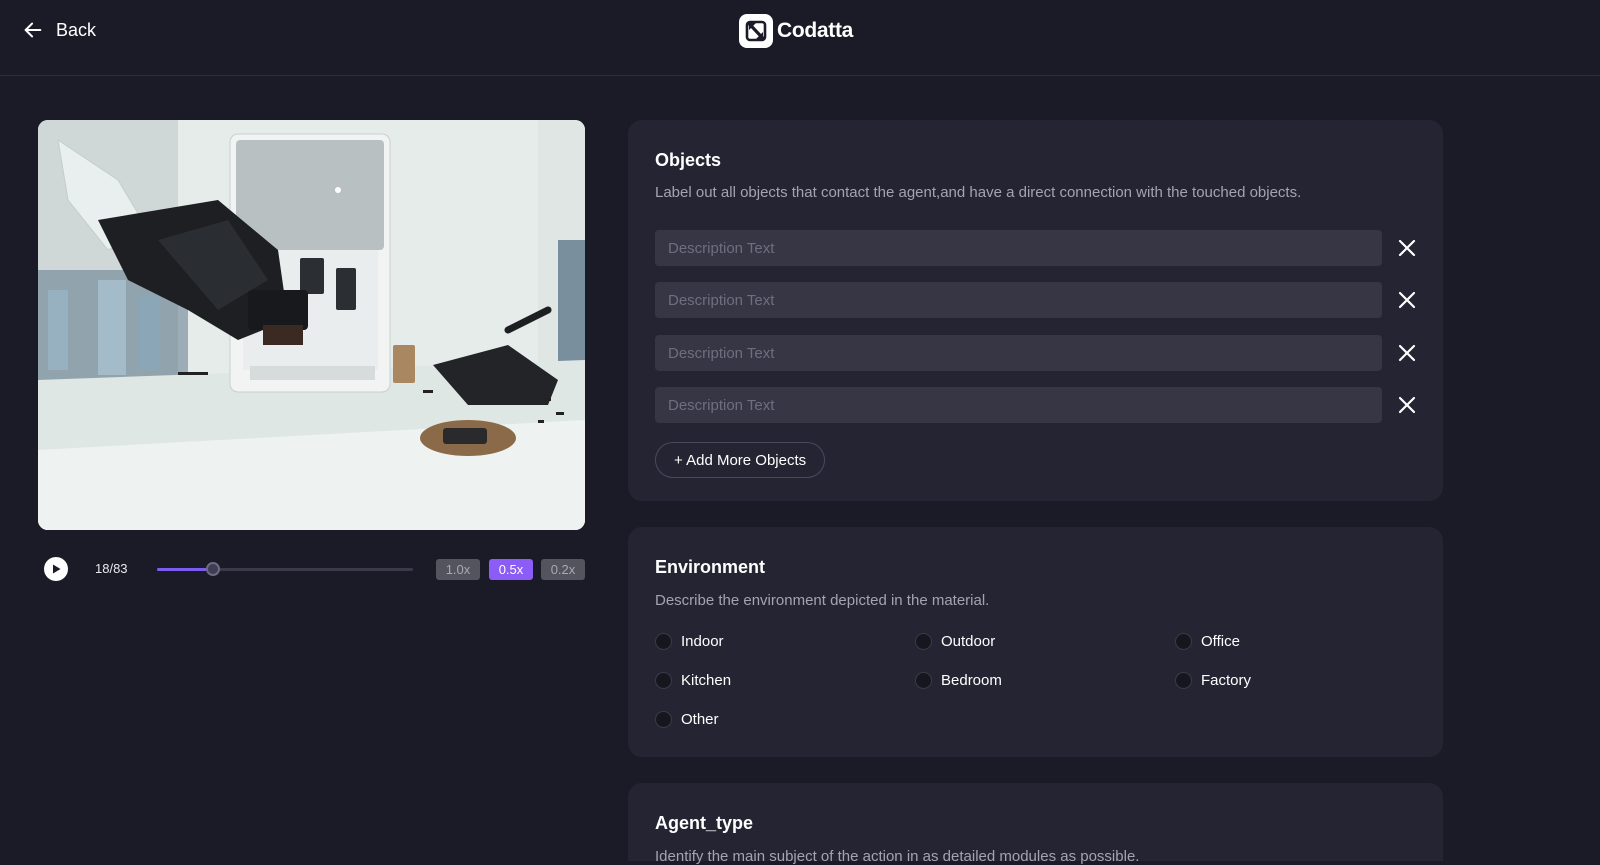  I want to click on brand-logo: Codatta, so click(796, 31).